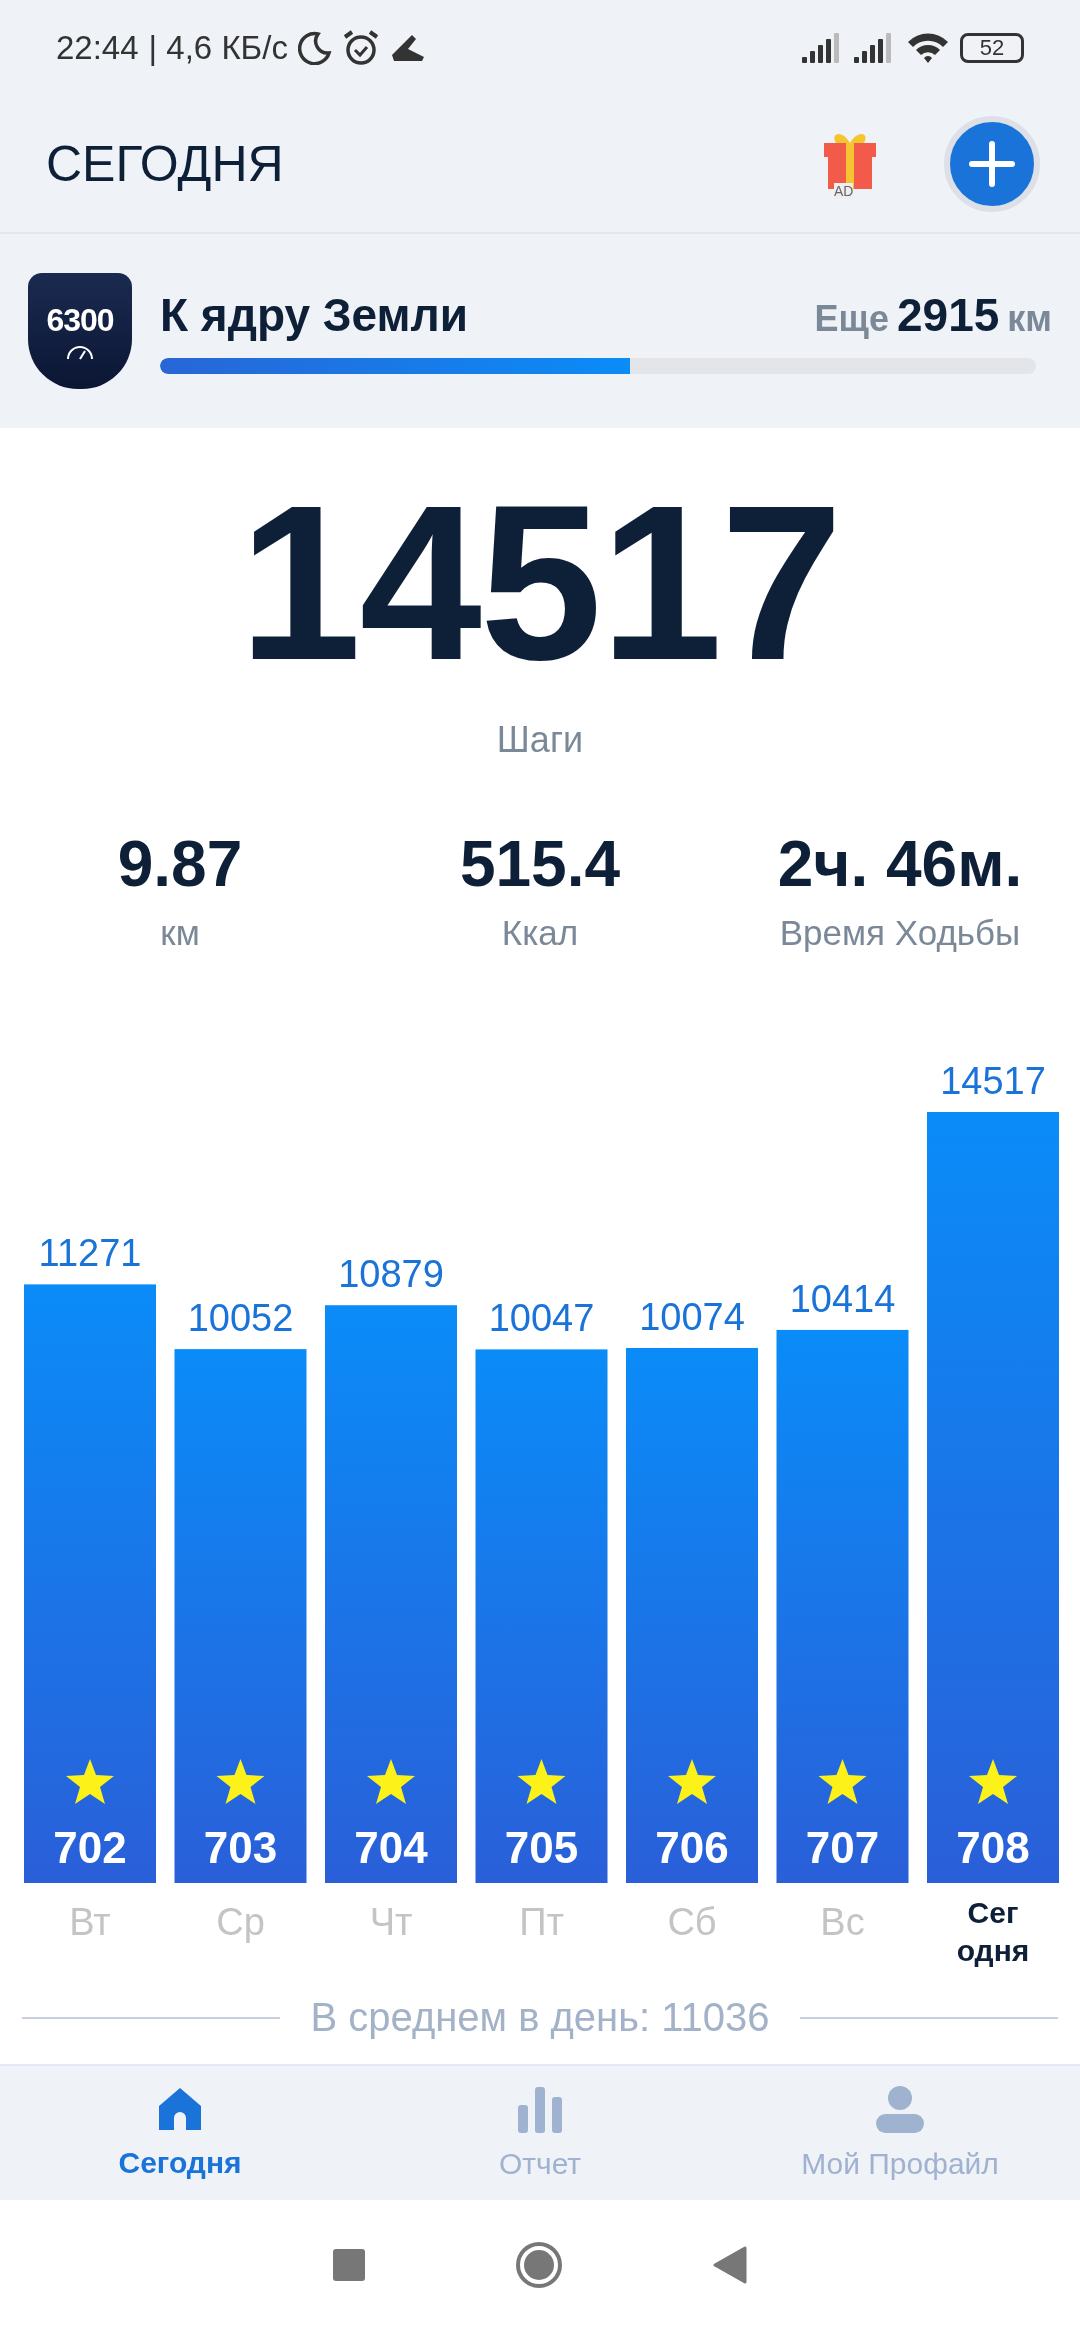 This screenshot has width=1080, height=2340. I want to click on day-label: Сегодня, so click(993, 1931).